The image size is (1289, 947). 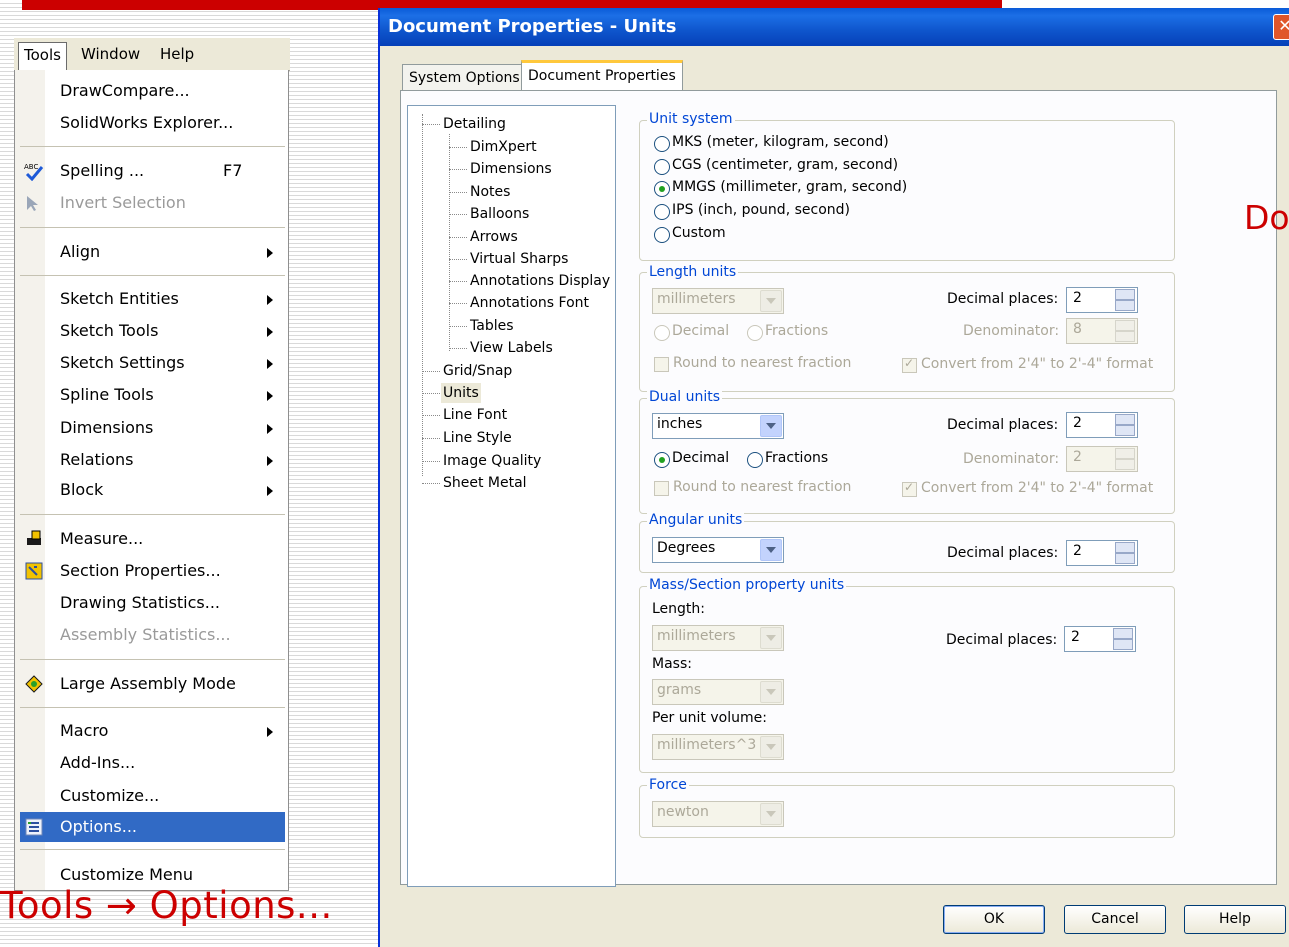 What do you see at coordinates (747, 585) in the screenshot?
I see `mass-section-title: Mass/Section property units` at bounding box center [747, 585].